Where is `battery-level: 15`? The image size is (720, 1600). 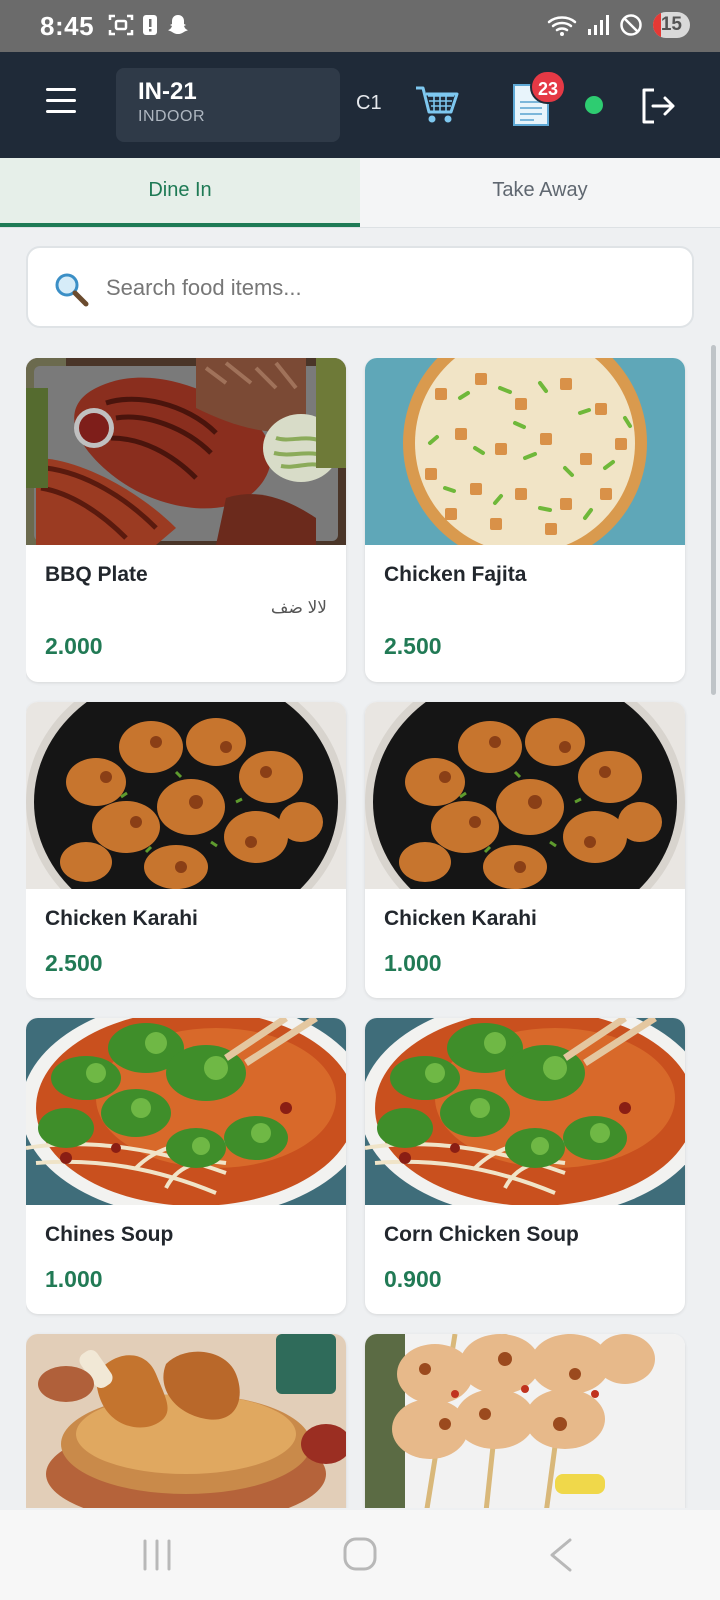 battery-level: 15 is located at coordinates (671, 24).